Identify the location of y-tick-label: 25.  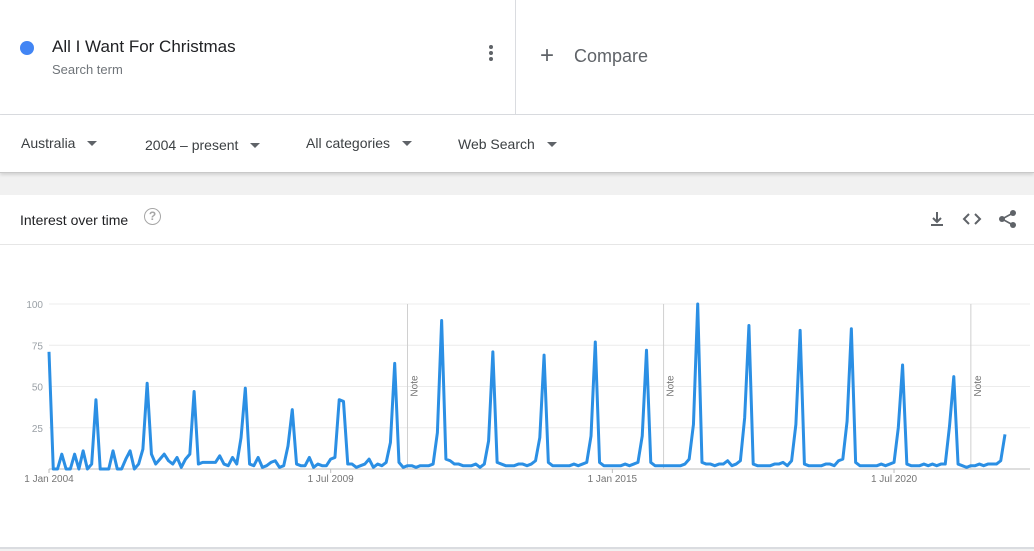
(38, 429).